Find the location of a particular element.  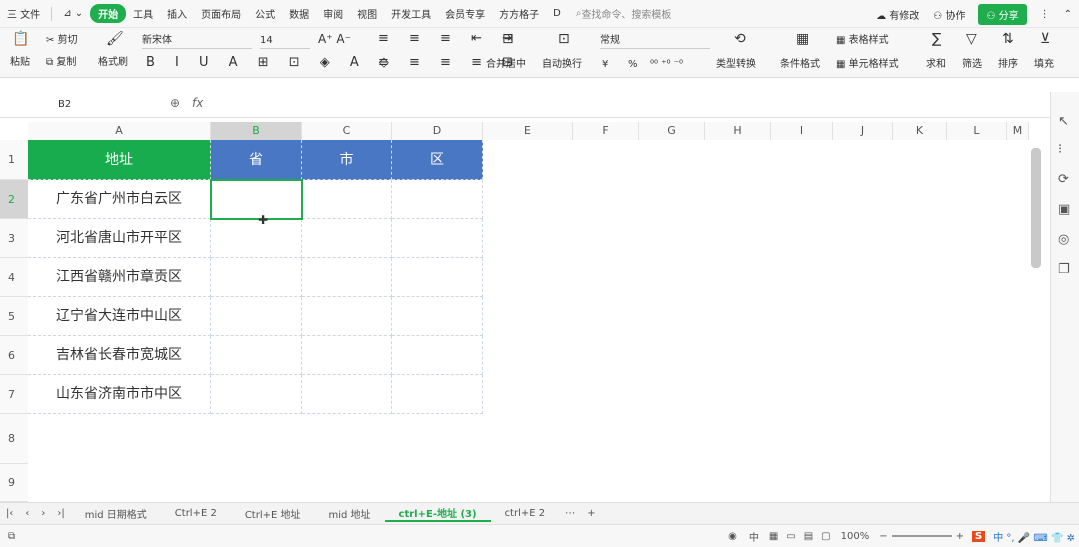

merge-button: 合并居中 is located at coordinates (506, 65).